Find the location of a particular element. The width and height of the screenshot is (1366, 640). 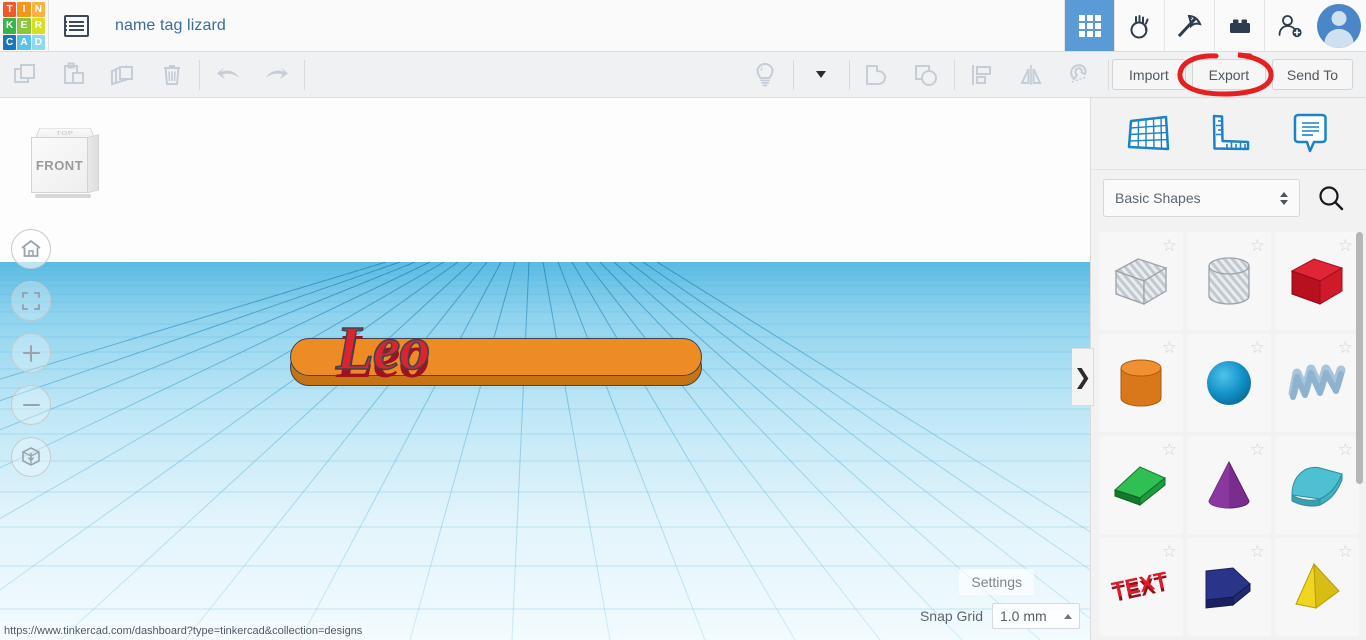

export-button: Export is located at coordinates (1228, 74).